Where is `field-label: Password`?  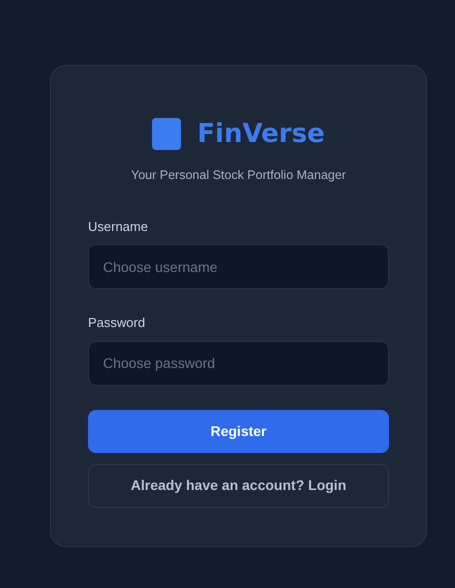
field-label: Password is located at coordinates (117, 323).